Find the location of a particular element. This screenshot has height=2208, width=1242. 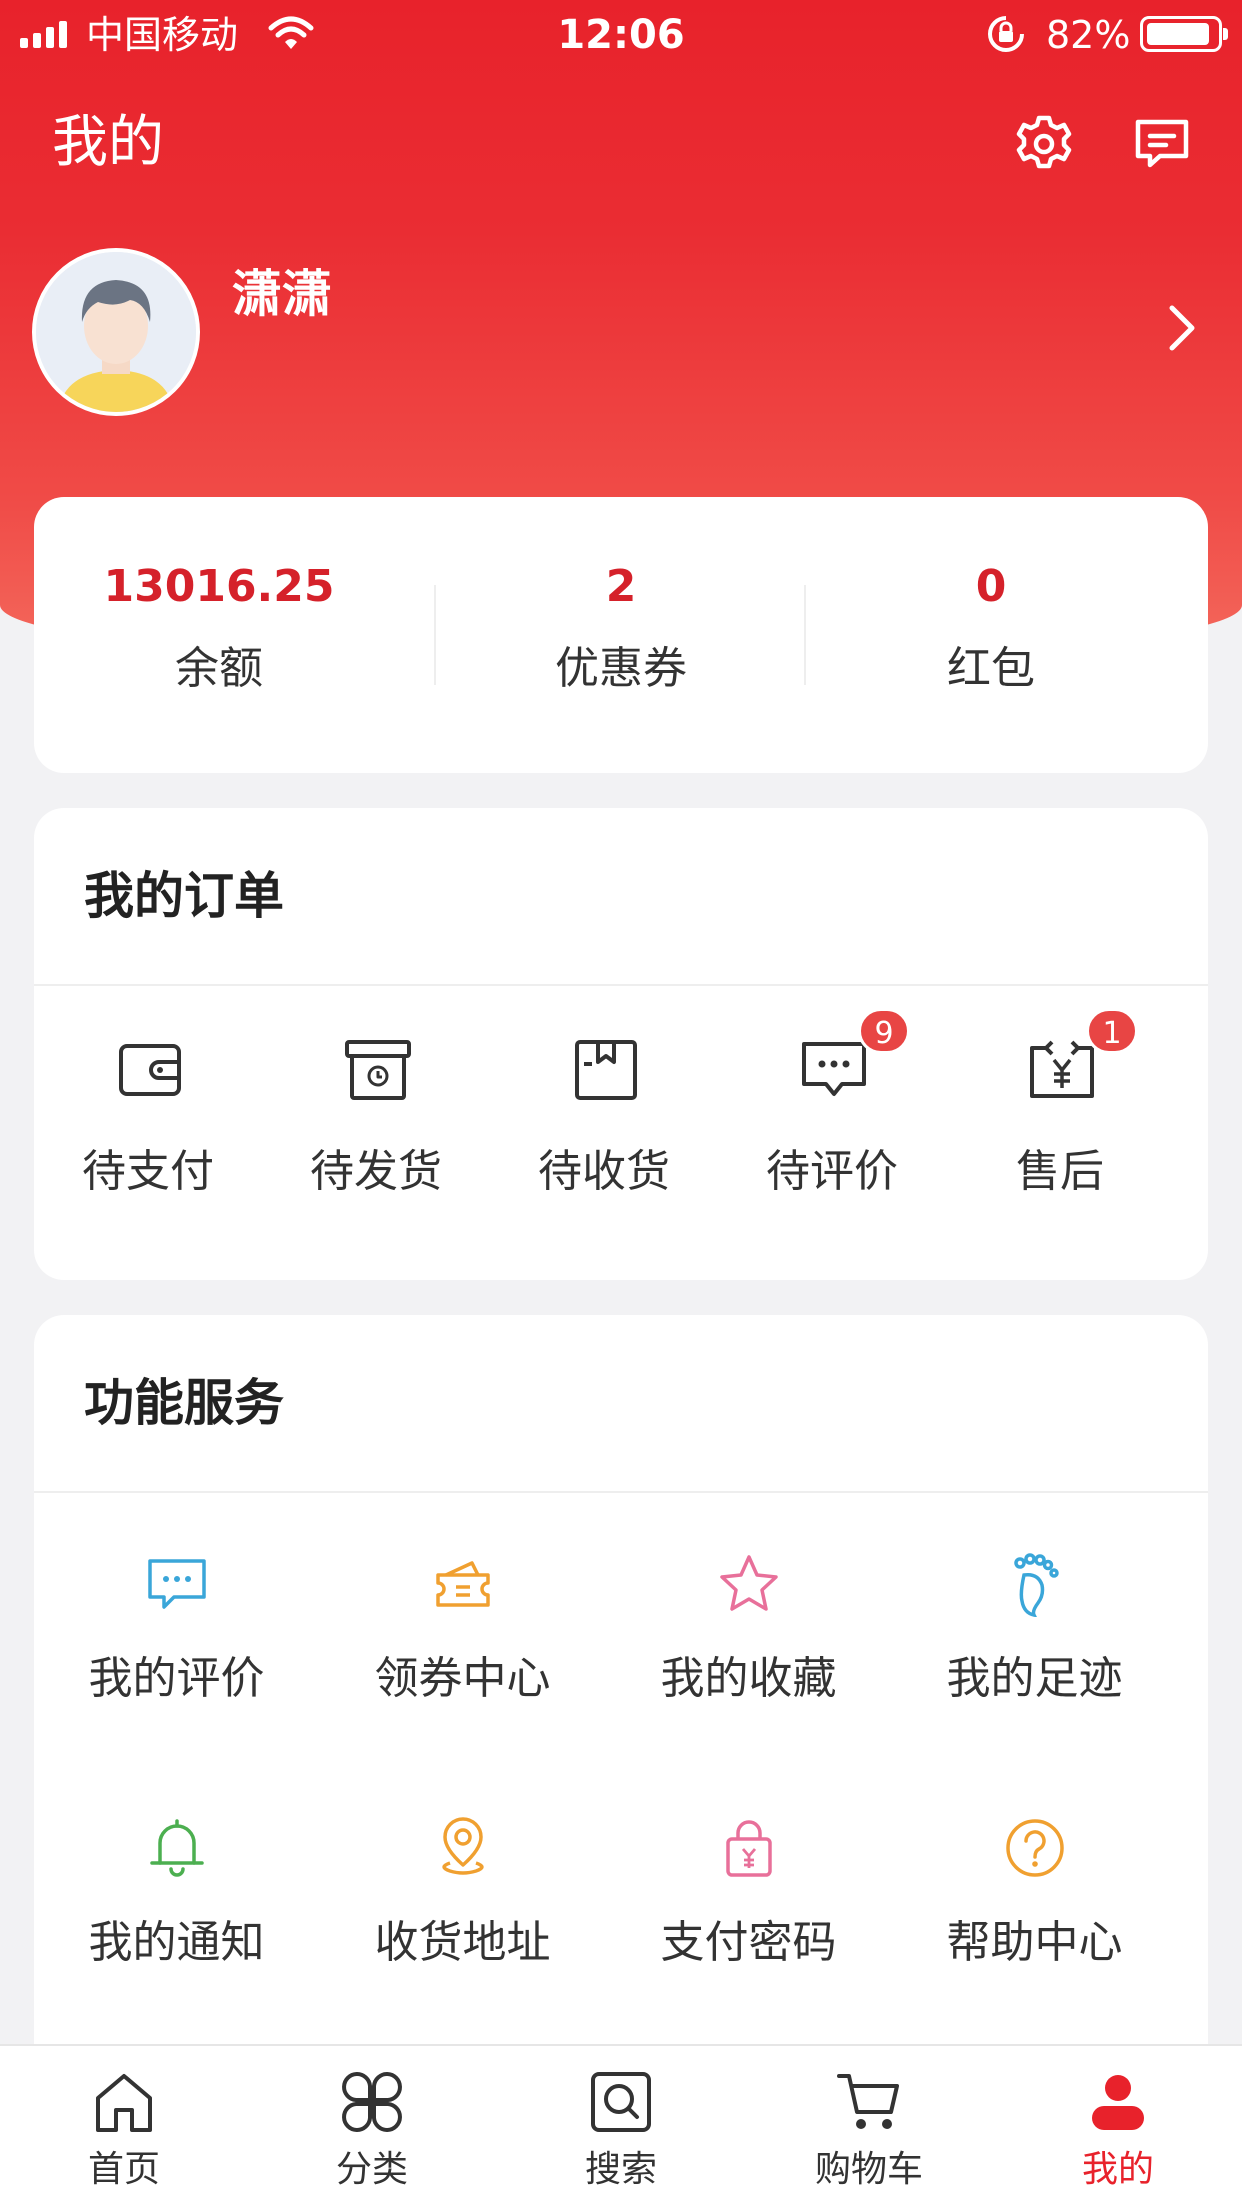

service-label: 支付密码 is located at coordinates (748, 1942).